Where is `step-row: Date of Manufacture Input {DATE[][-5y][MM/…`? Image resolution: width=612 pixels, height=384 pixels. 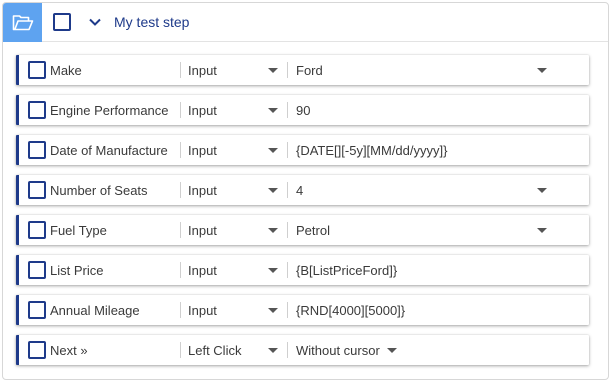 step-row: Date of Manufacture Input {DATE[][-5y][MM/… is located at coordinates (302, 150).